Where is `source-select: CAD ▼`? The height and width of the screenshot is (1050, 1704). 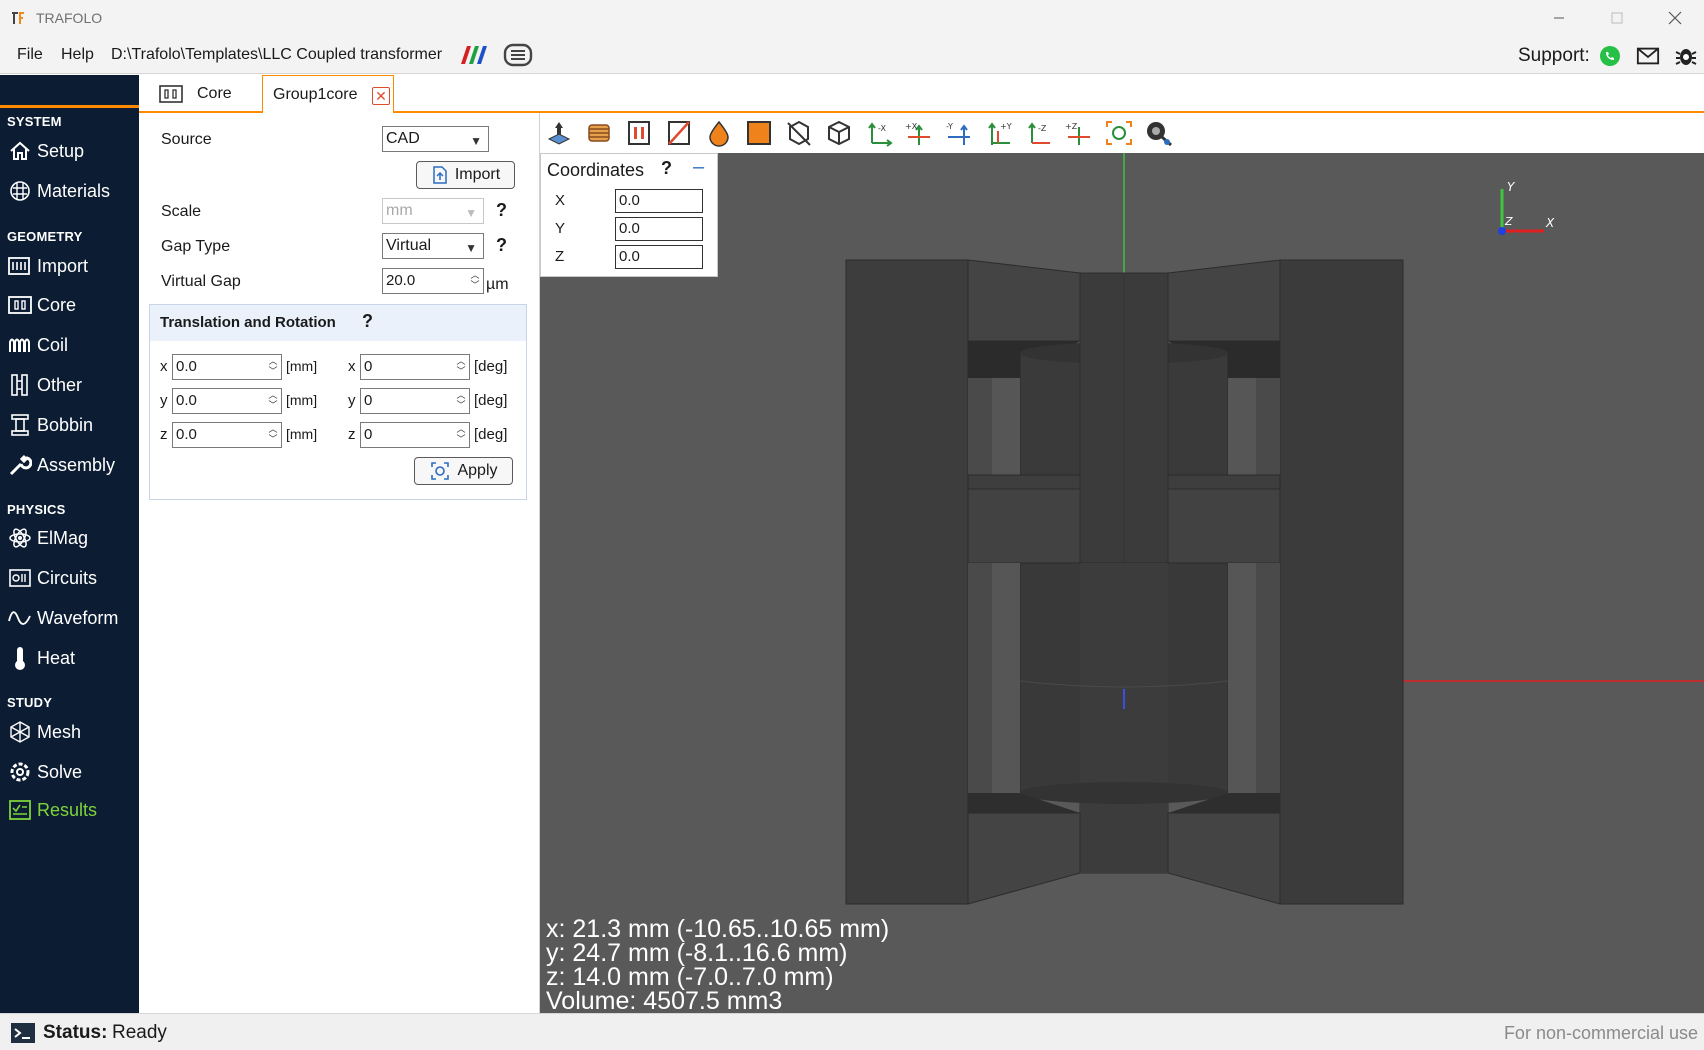 source-select: CAD ▼ is located at coordinates (435, 139).